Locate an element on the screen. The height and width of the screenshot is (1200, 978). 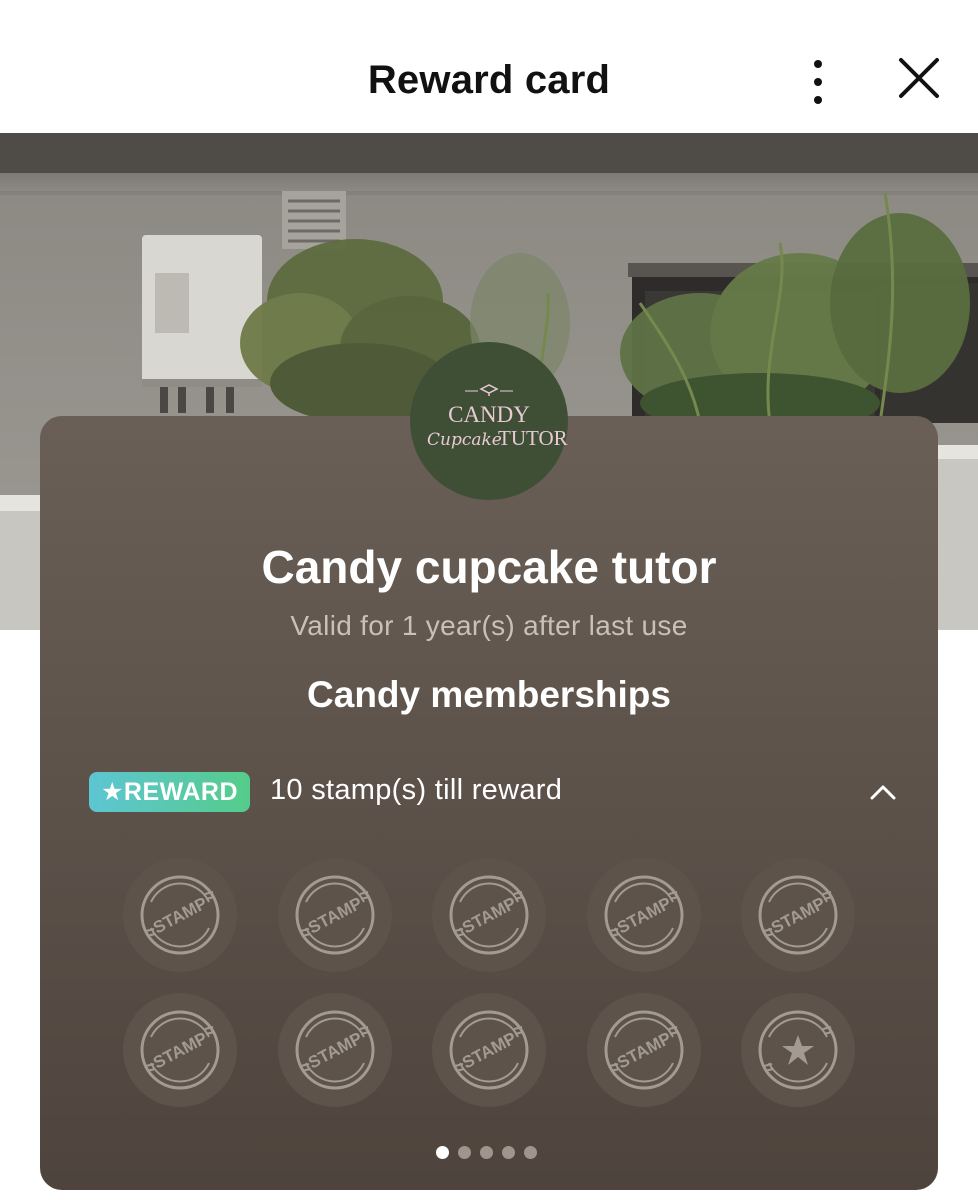
close-button is located at coordinates (919, 78).